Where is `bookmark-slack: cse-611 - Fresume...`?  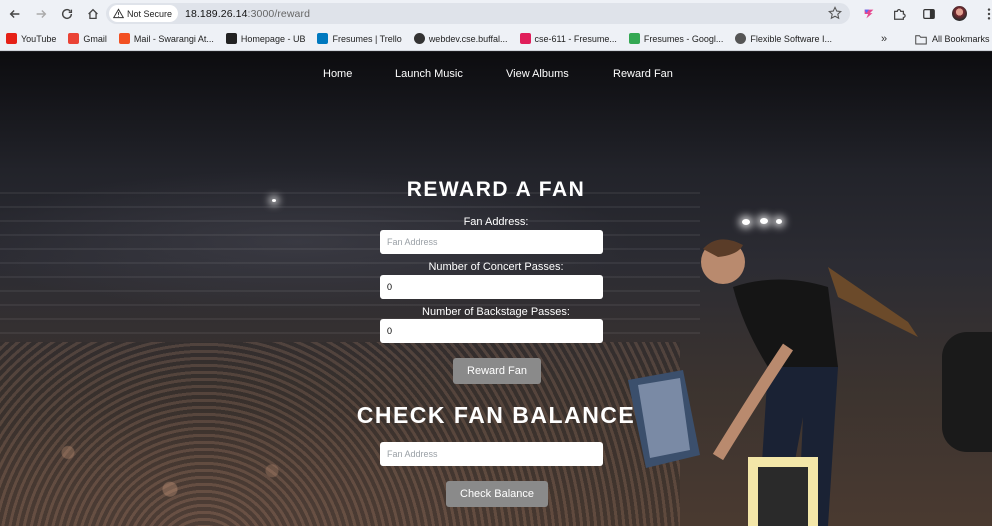 bookmark-slack: cse-611 - Fresume... is located at coordinates (568, 38).